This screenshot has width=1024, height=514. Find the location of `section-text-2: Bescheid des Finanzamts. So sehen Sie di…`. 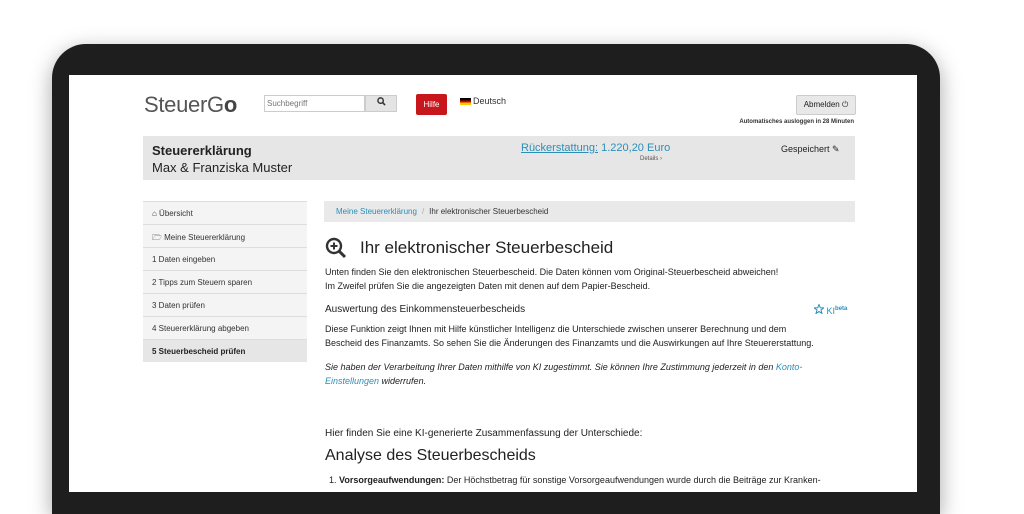

section-text-2: Bescheid des Finanzamts. So sehen Sie di… is located at coordinates (569, 343).